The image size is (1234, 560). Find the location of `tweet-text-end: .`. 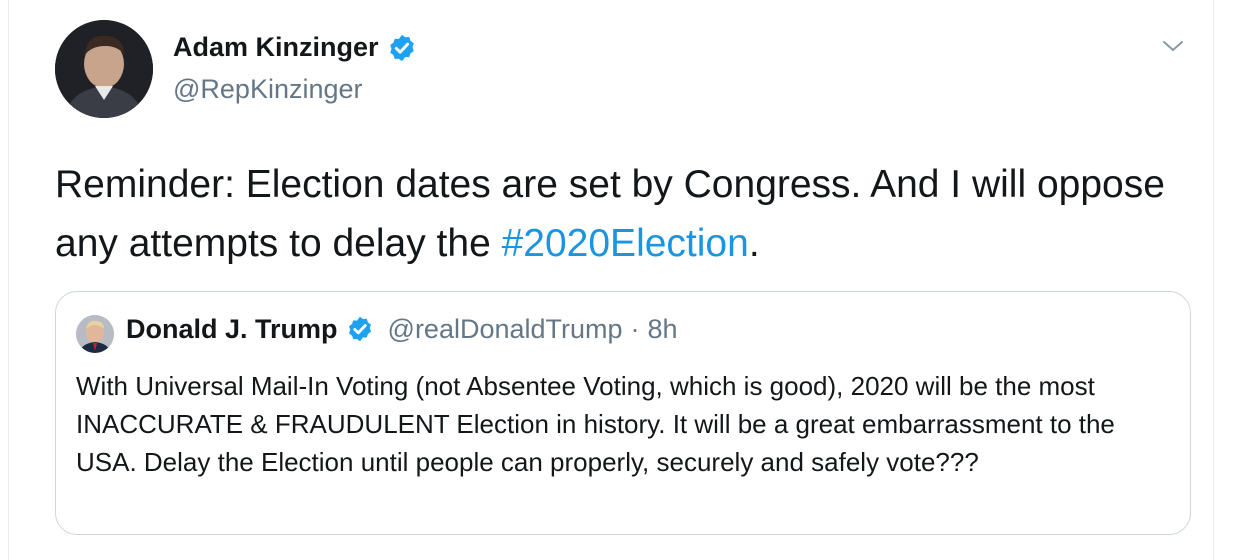

tweet-text-end: . is located at coordinates (754, 243).